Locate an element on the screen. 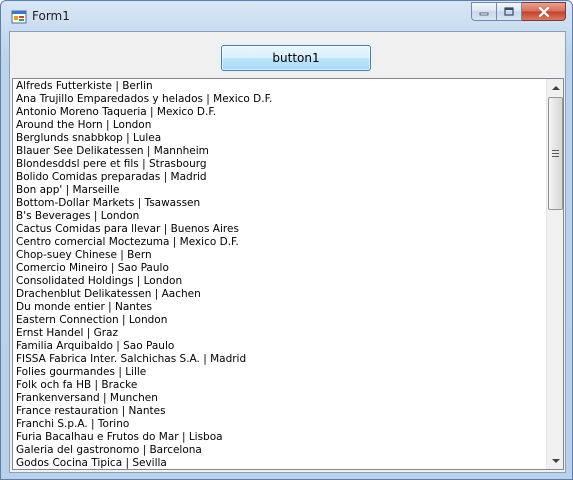 This screenshot has height=480, width=573. list-item: Blauer See Delikatessen | Mannheim is located at coordinates (279, 151).